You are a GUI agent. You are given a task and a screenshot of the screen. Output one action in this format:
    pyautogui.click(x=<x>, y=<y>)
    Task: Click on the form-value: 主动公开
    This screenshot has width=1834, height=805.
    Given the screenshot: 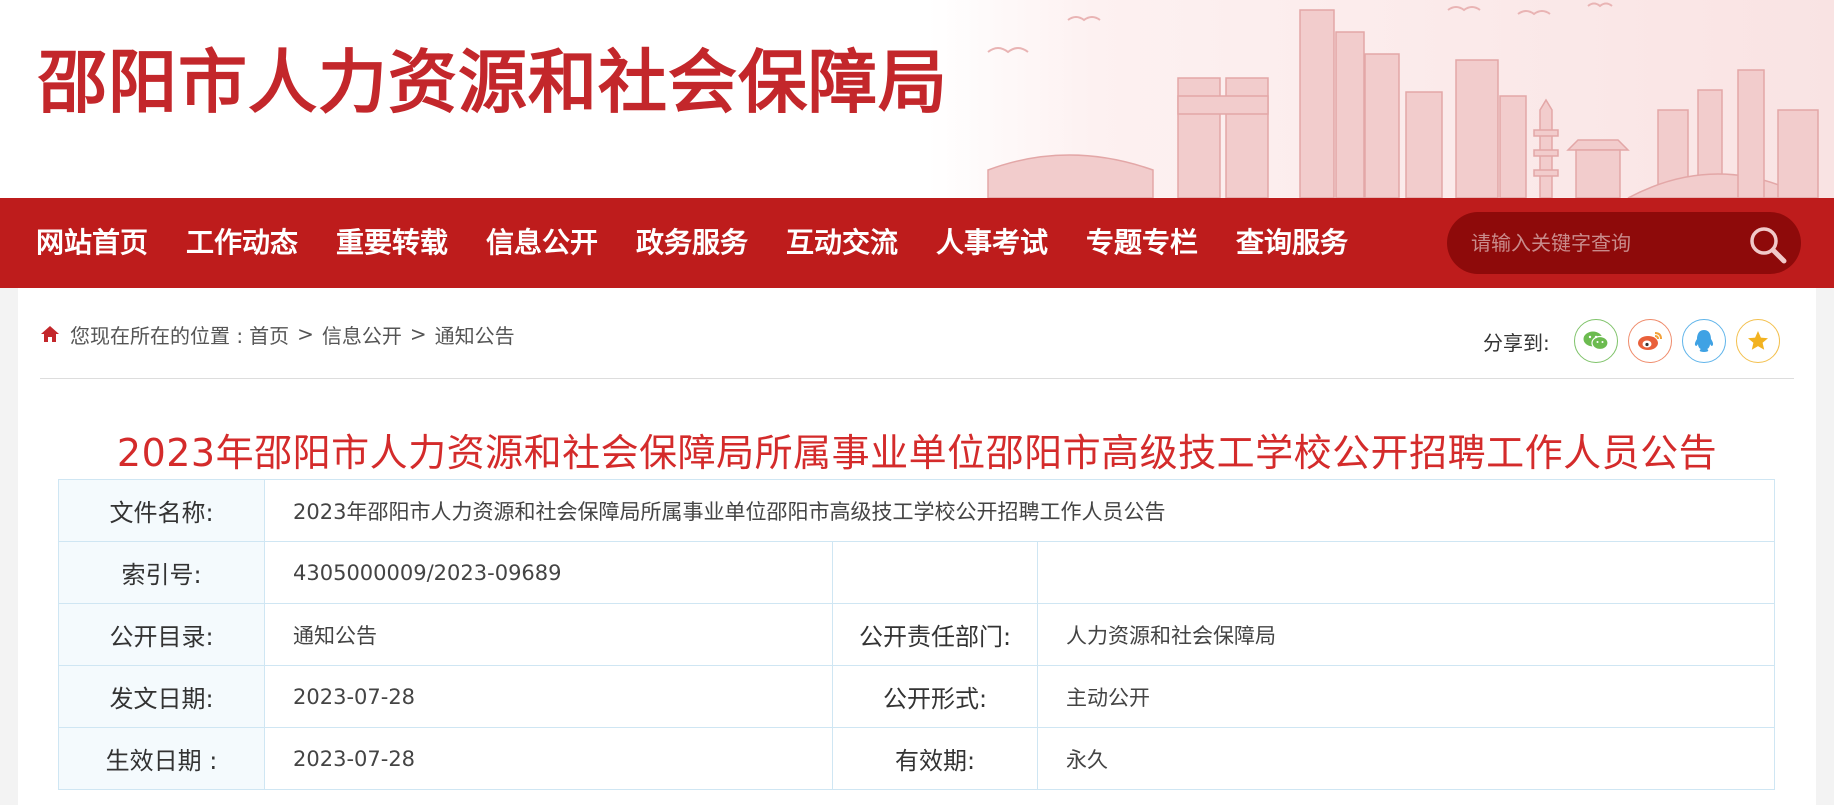 What is the action you would take?
    pyautogui.click(x=1406, y=696)
    